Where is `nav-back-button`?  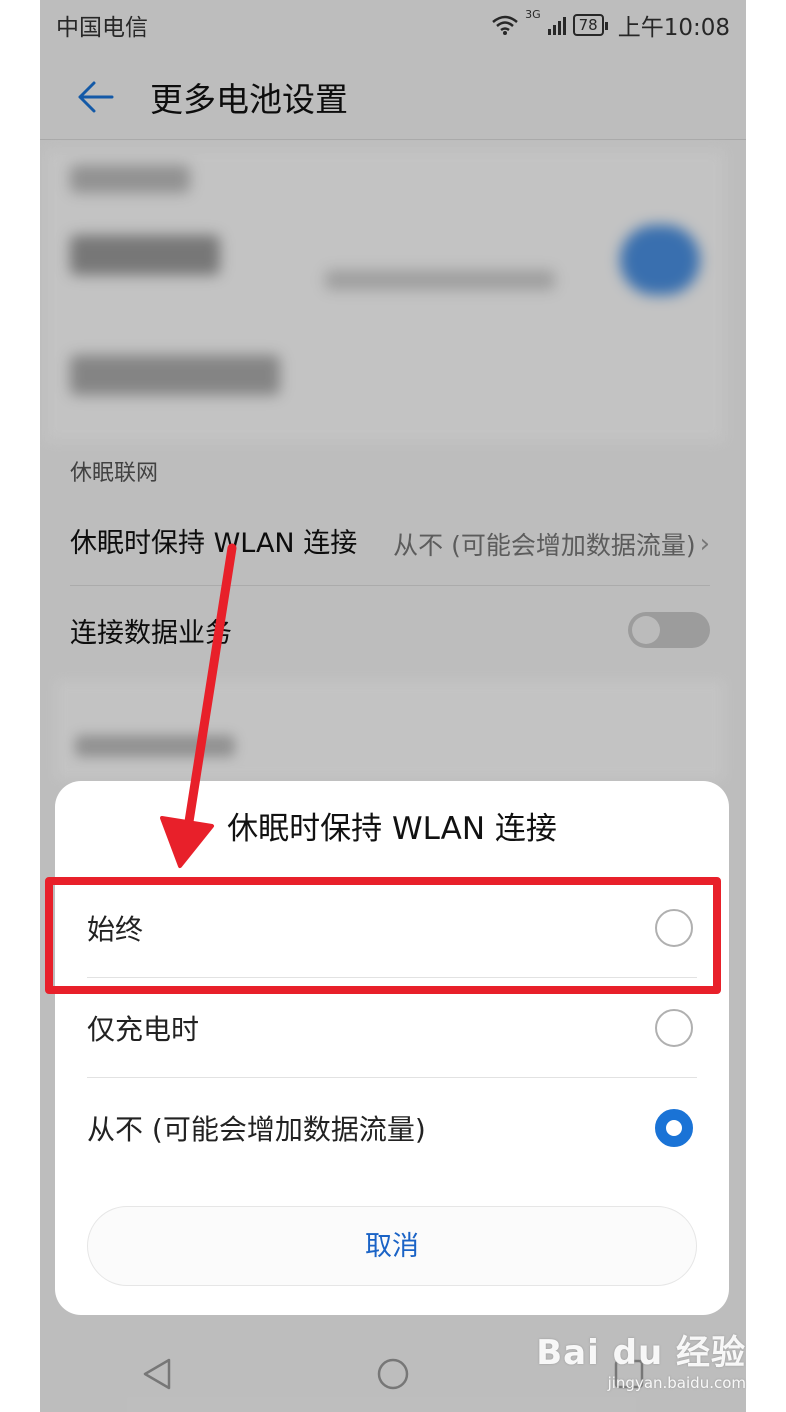
nav-back-button is located at coordinates (157, 1374).